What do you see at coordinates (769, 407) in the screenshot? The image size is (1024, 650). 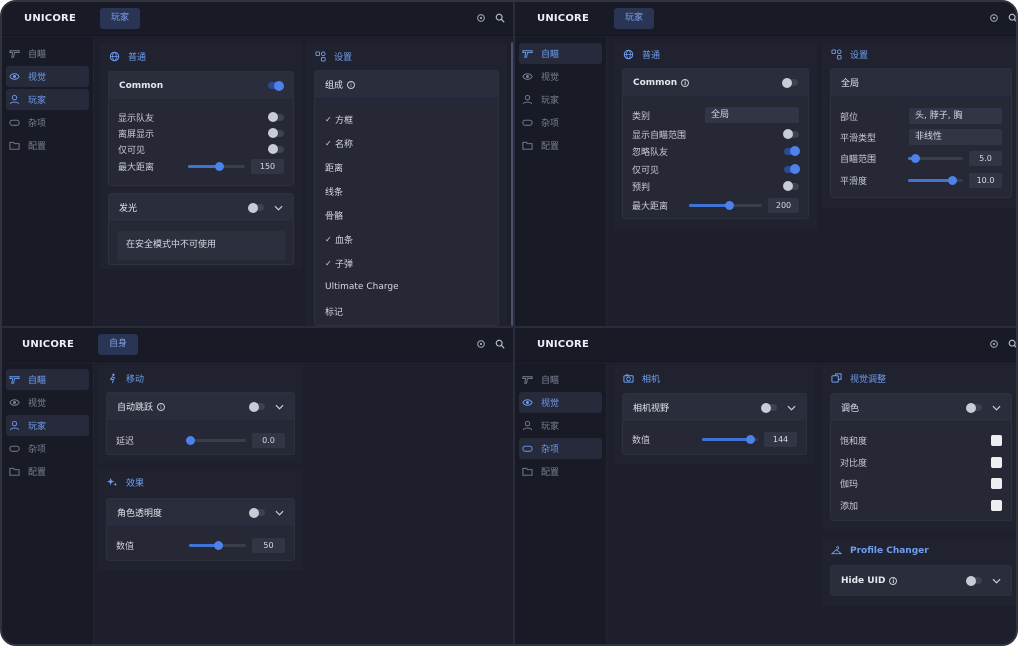 I see `camera-fov-toggle` at bounding box center [769, 407].